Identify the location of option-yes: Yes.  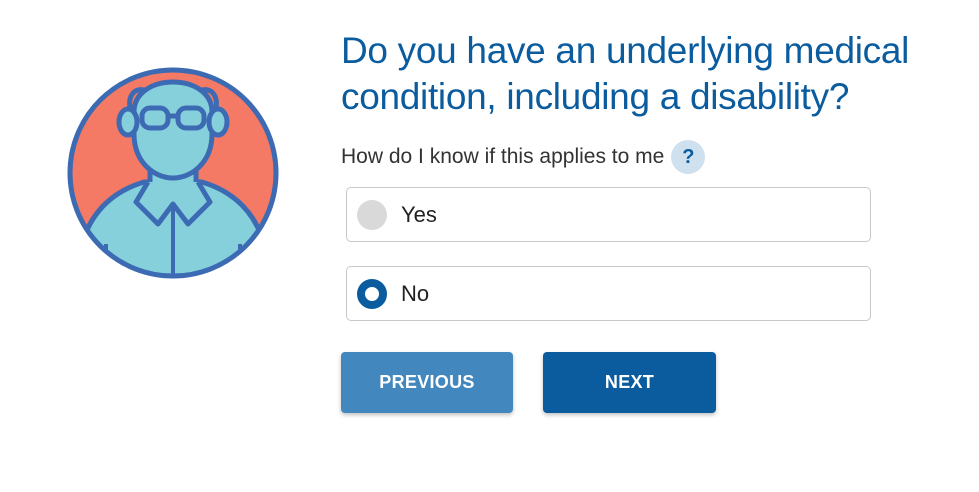
(608, 214).